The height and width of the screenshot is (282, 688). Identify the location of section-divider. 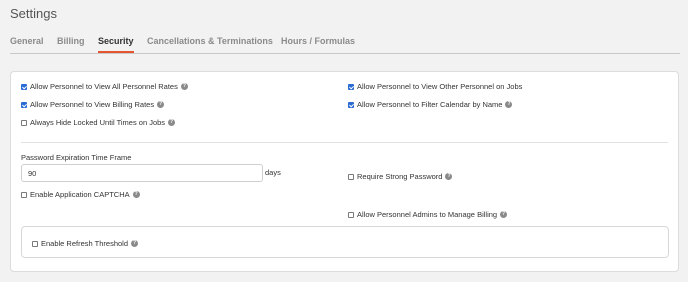
(344, 142).